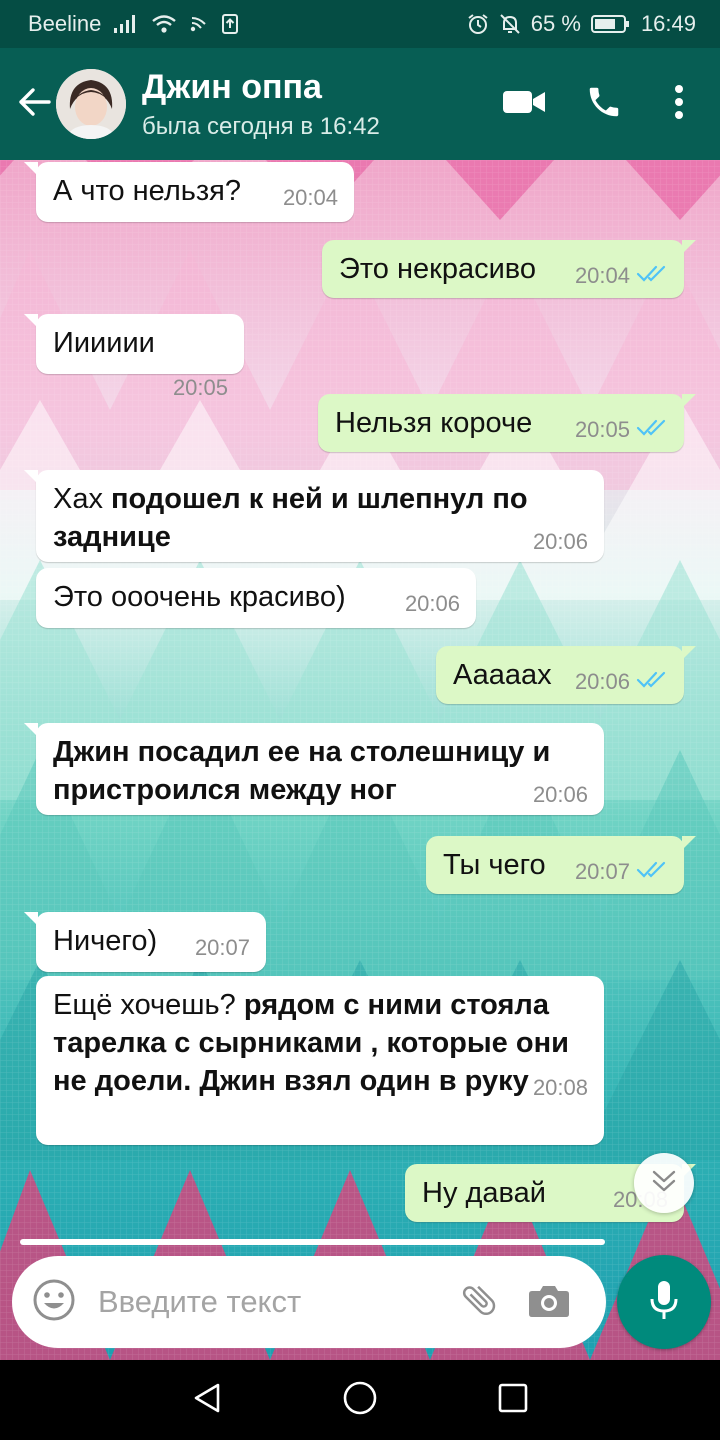 The image size is (720, 1440). What do you see at coordinates (261, 126) in the screenshot?
I see `last-seen: была сегодня в 16:42` at bounding box center [261, 126].